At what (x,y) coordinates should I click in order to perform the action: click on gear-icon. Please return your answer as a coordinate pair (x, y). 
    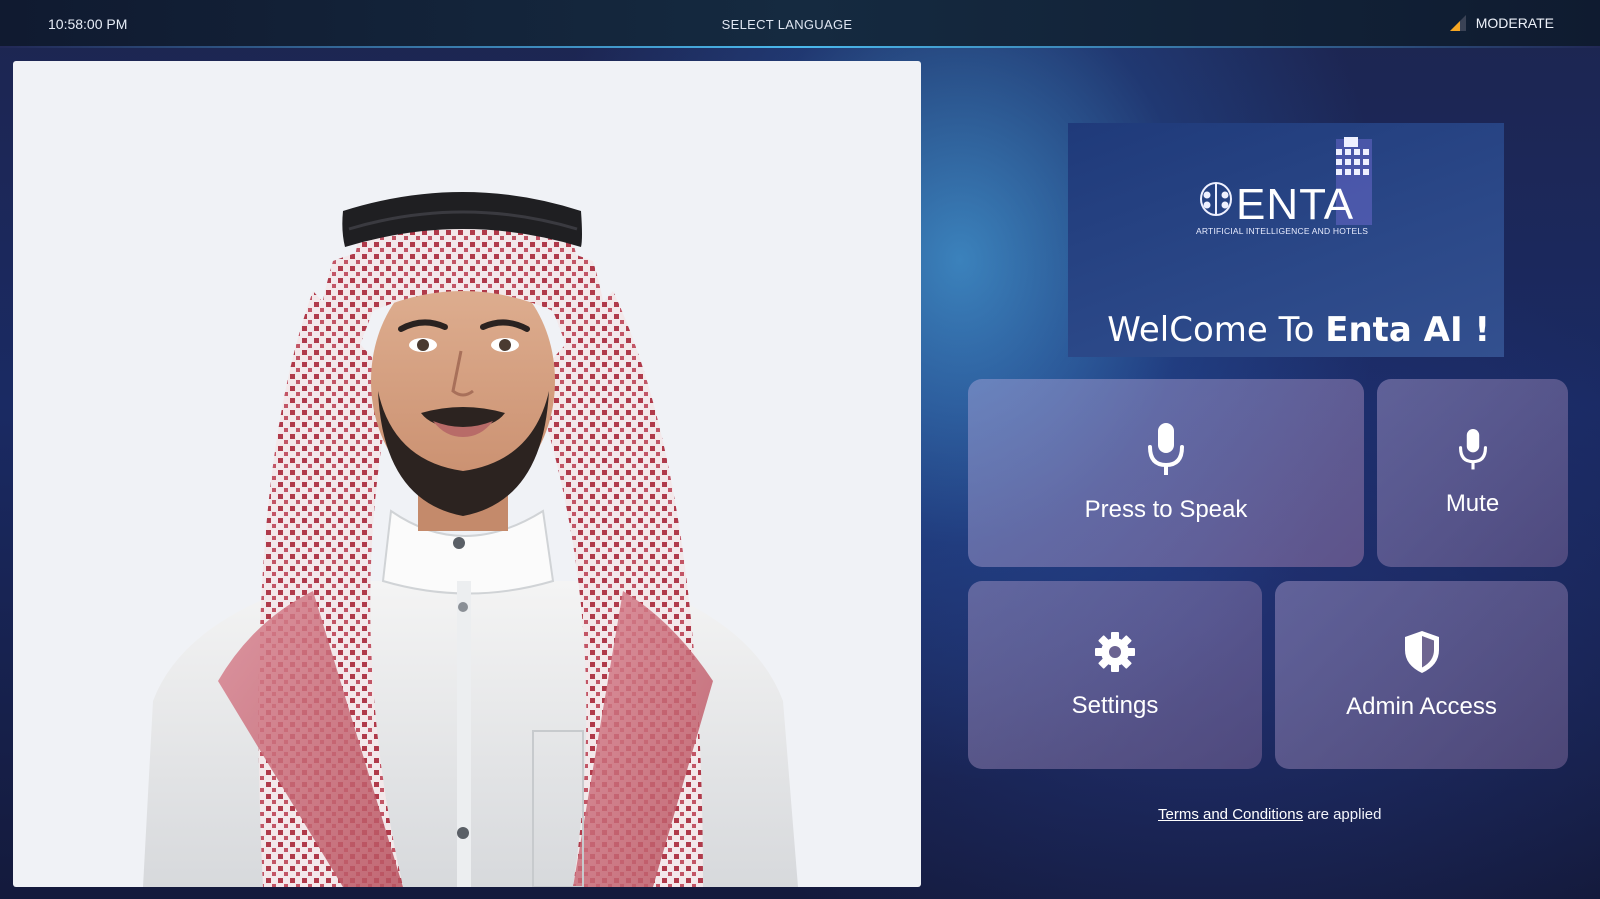
    Looking at the image, I should click on (1115, 654).